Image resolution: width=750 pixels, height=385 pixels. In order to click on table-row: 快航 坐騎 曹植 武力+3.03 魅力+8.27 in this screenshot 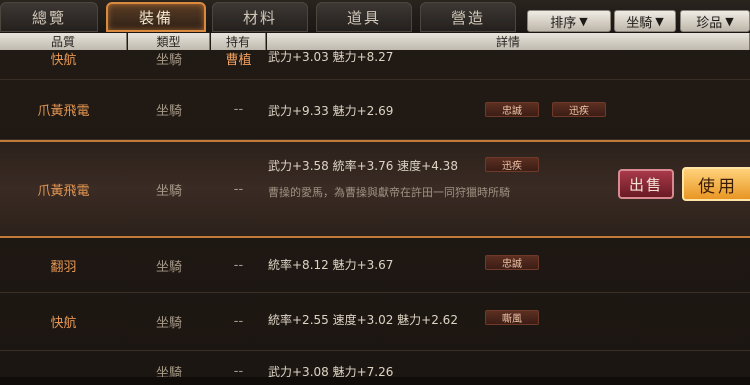, I will do `click(375, 65)`.